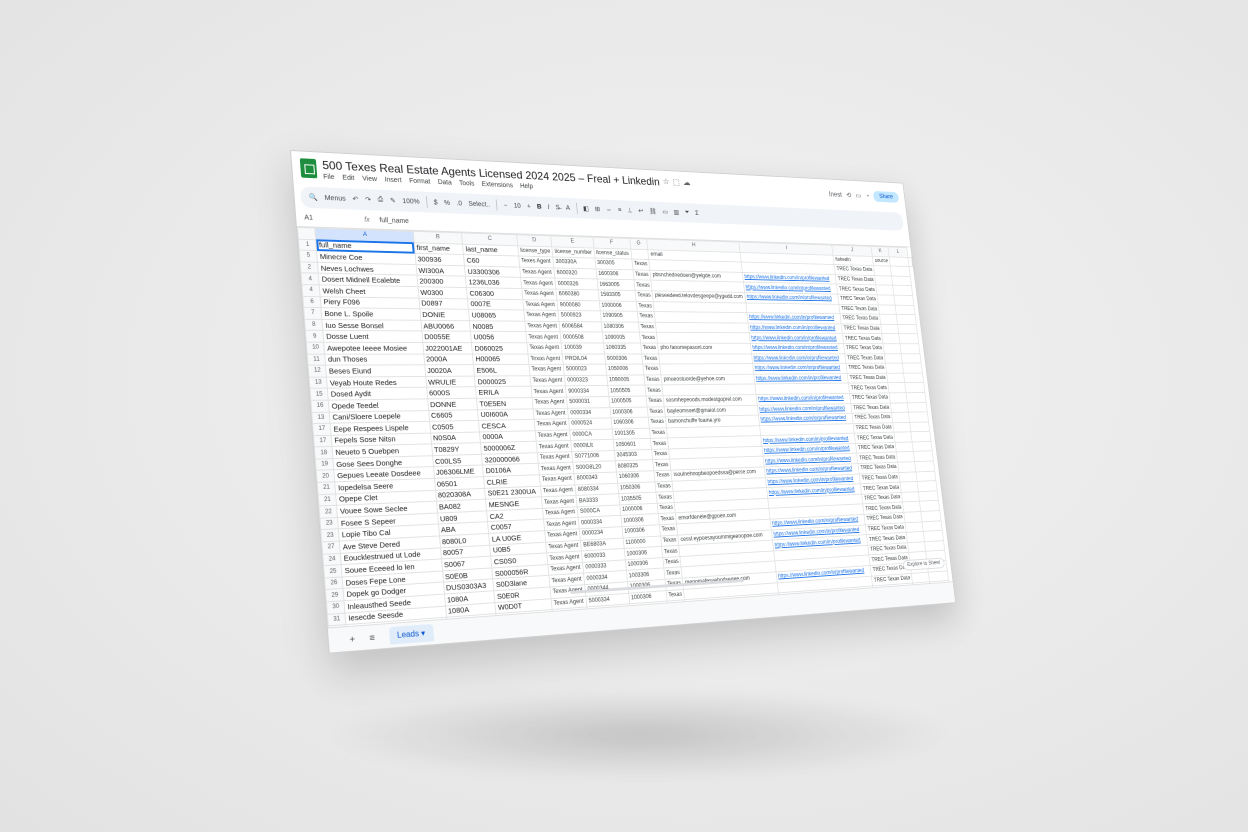  Describe the element at coordinates (308, 168) in the screenshot. I see `sheets-logo-icon` at that location.